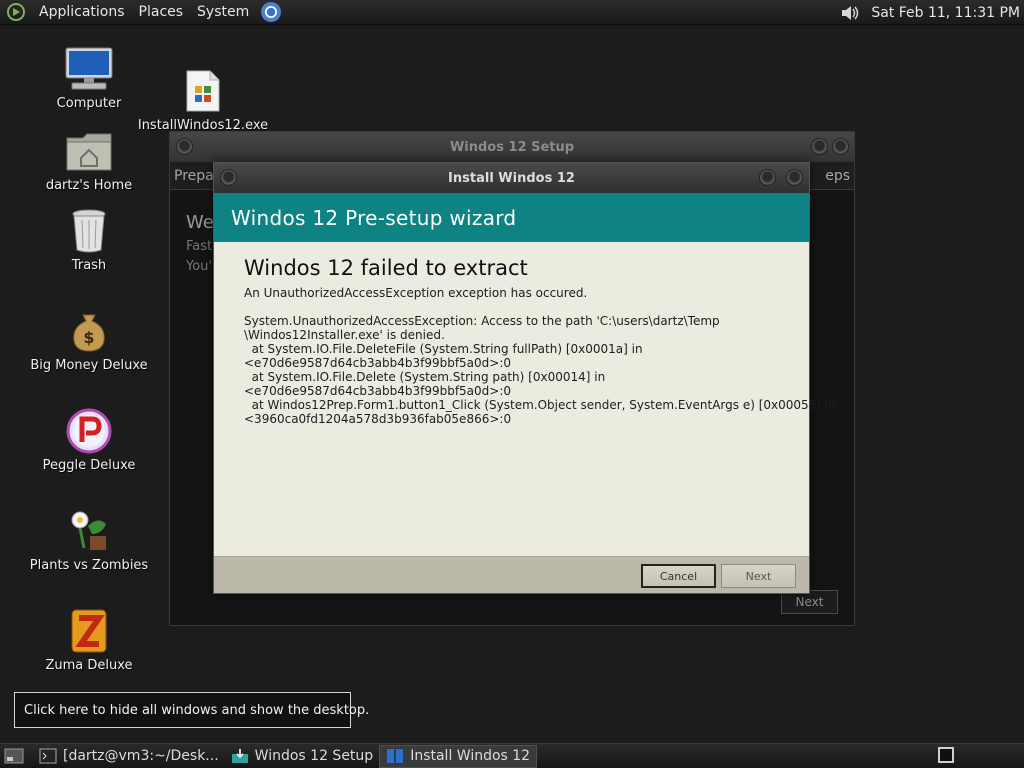 Image resolution: width=1024 pixels, height=768 pixels. What do you see at coordinates (89, 103) in the screenshot?
I see `desktop-icon-label: Computer` at bounding box center [89, 103].